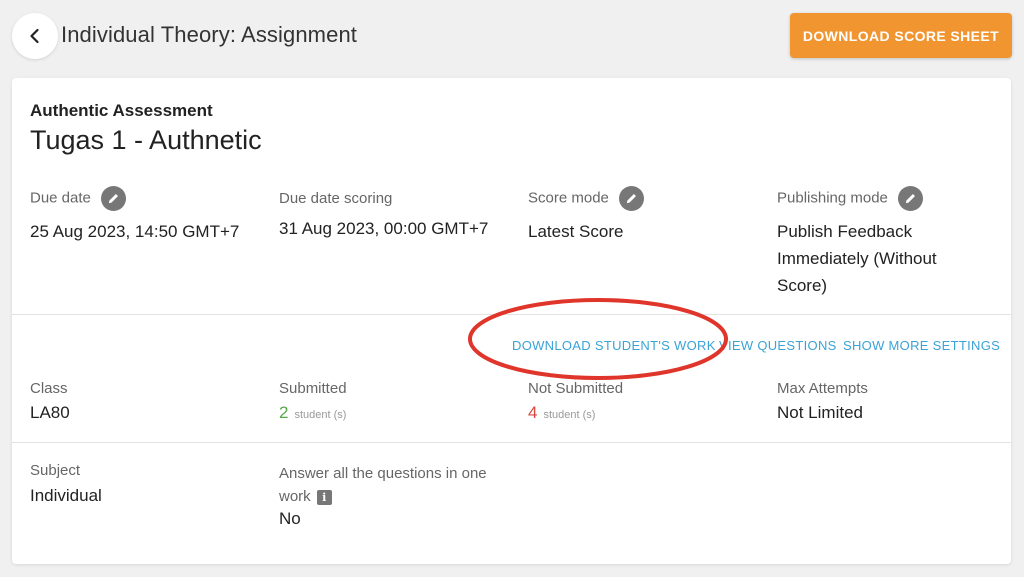  What do you see at coordinates (576, 388) in the screenshot?
I see `not-submitted-label: Not Submitted` at bounding box center [576, 388].